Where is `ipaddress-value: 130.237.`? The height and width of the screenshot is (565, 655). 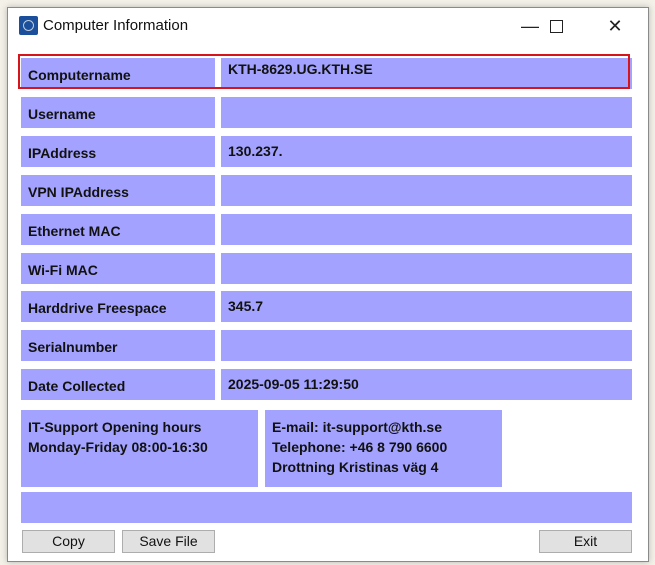 ipaddress-value: 130.237. is located at coordinates (426, 151).